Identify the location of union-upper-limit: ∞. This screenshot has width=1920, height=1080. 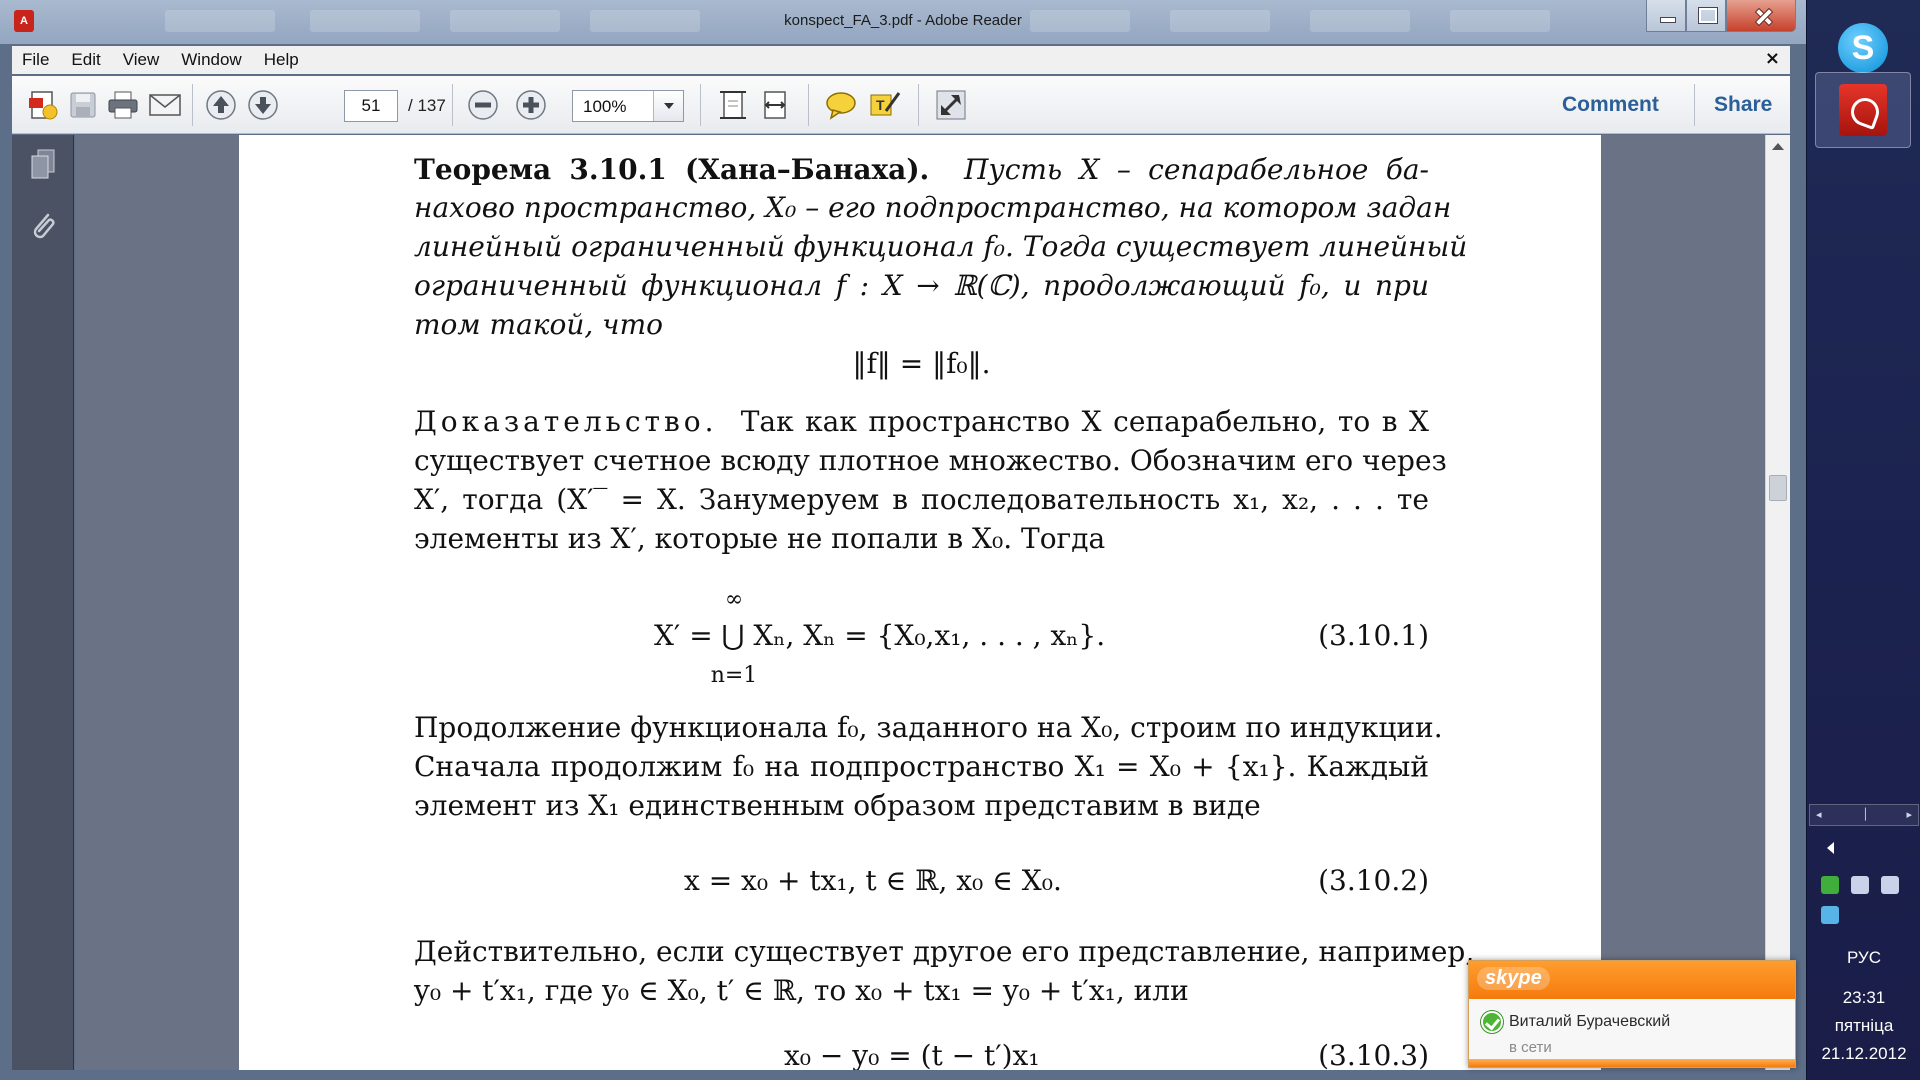
(734, 599).